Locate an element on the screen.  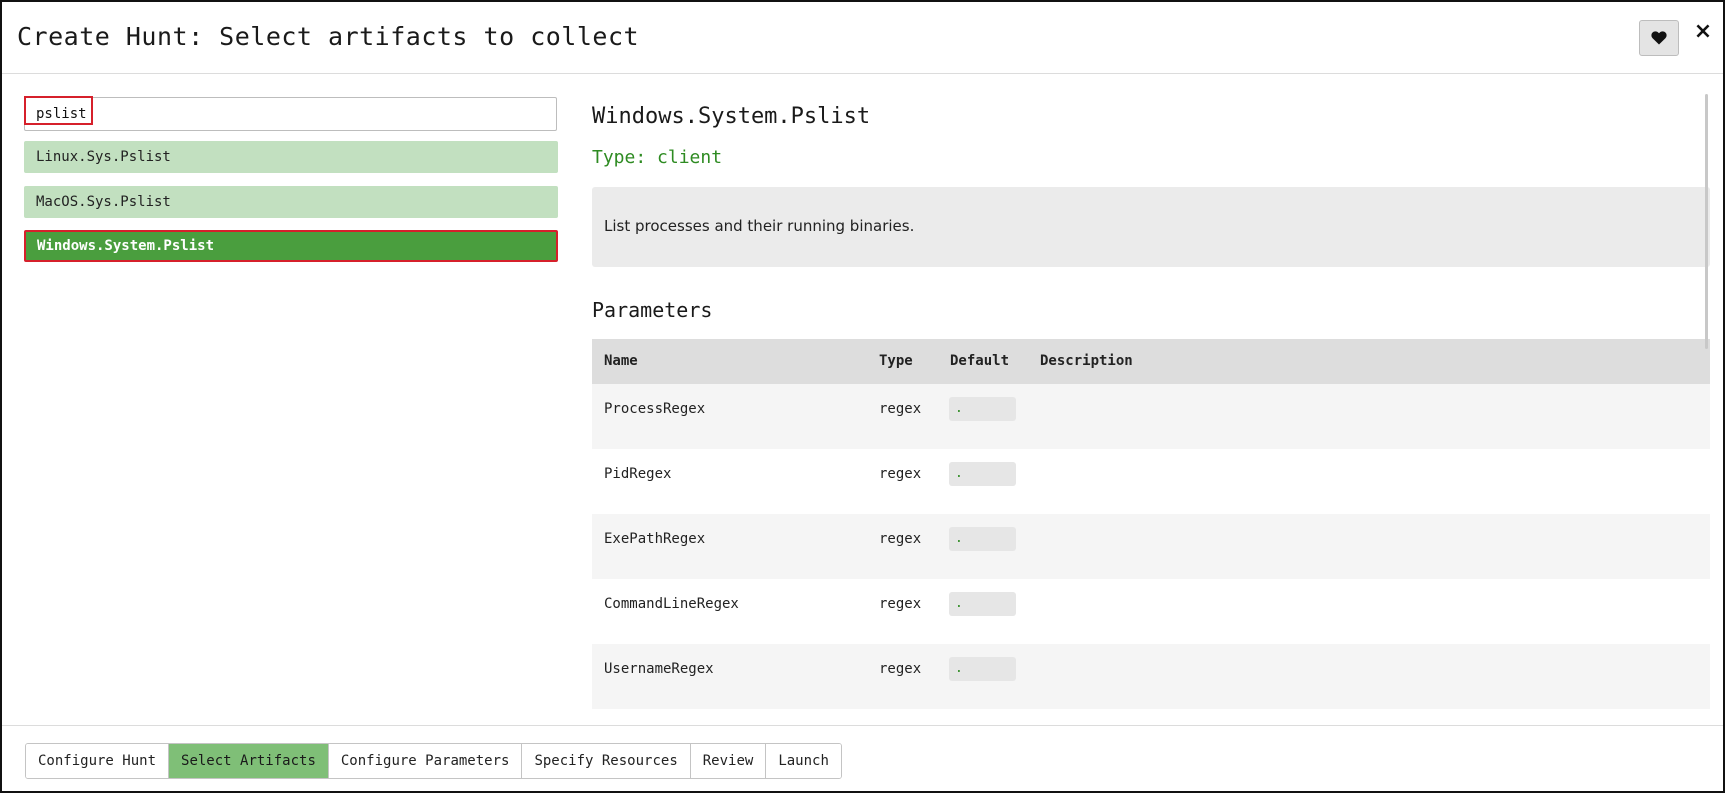
parameters-table-header: Name Type Default Description is located at coordinates (1151, 361).